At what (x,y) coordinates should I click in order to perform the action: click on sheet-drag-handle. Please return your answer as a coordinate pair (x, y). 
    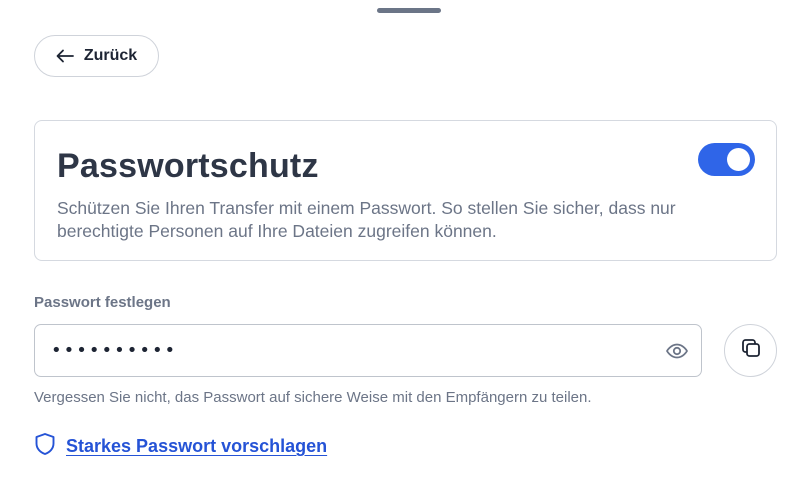
    Looking at the image, I should click on (409, 10).